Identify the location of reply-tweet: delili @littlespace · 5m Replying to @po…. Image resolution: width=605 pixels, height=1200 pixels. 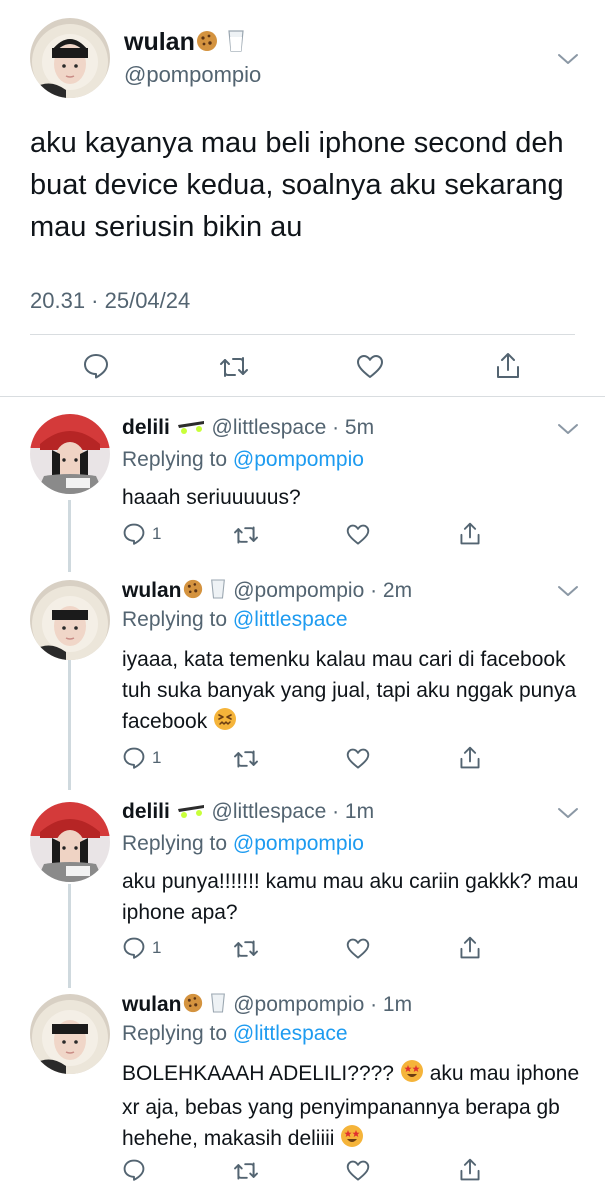
(302, 485).